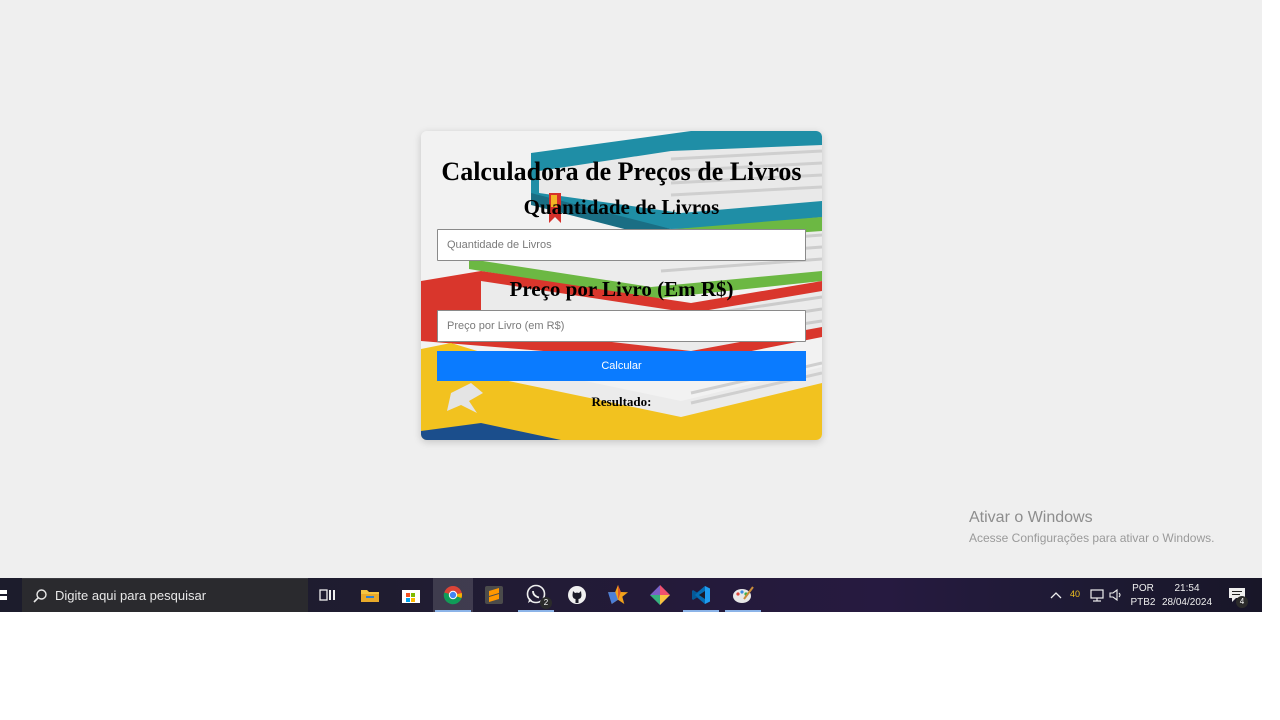 The height and width of the screenshot is (720, 1280). What do you see at coordinates (621, 401) in the screenshot?
I see `result-label: Resultado:` at bounding box center [621, 401].